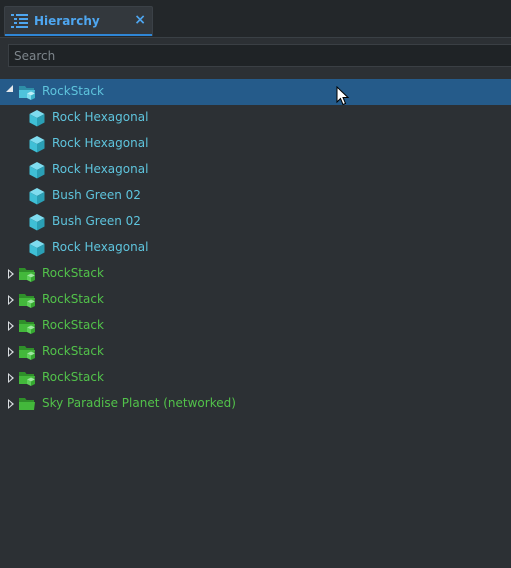 The image size is (511, 568). What do you see at coordinates (255, 92) in the screenshot?
I see `tree-item-root: RockStack` at bounding box center [255, 92].